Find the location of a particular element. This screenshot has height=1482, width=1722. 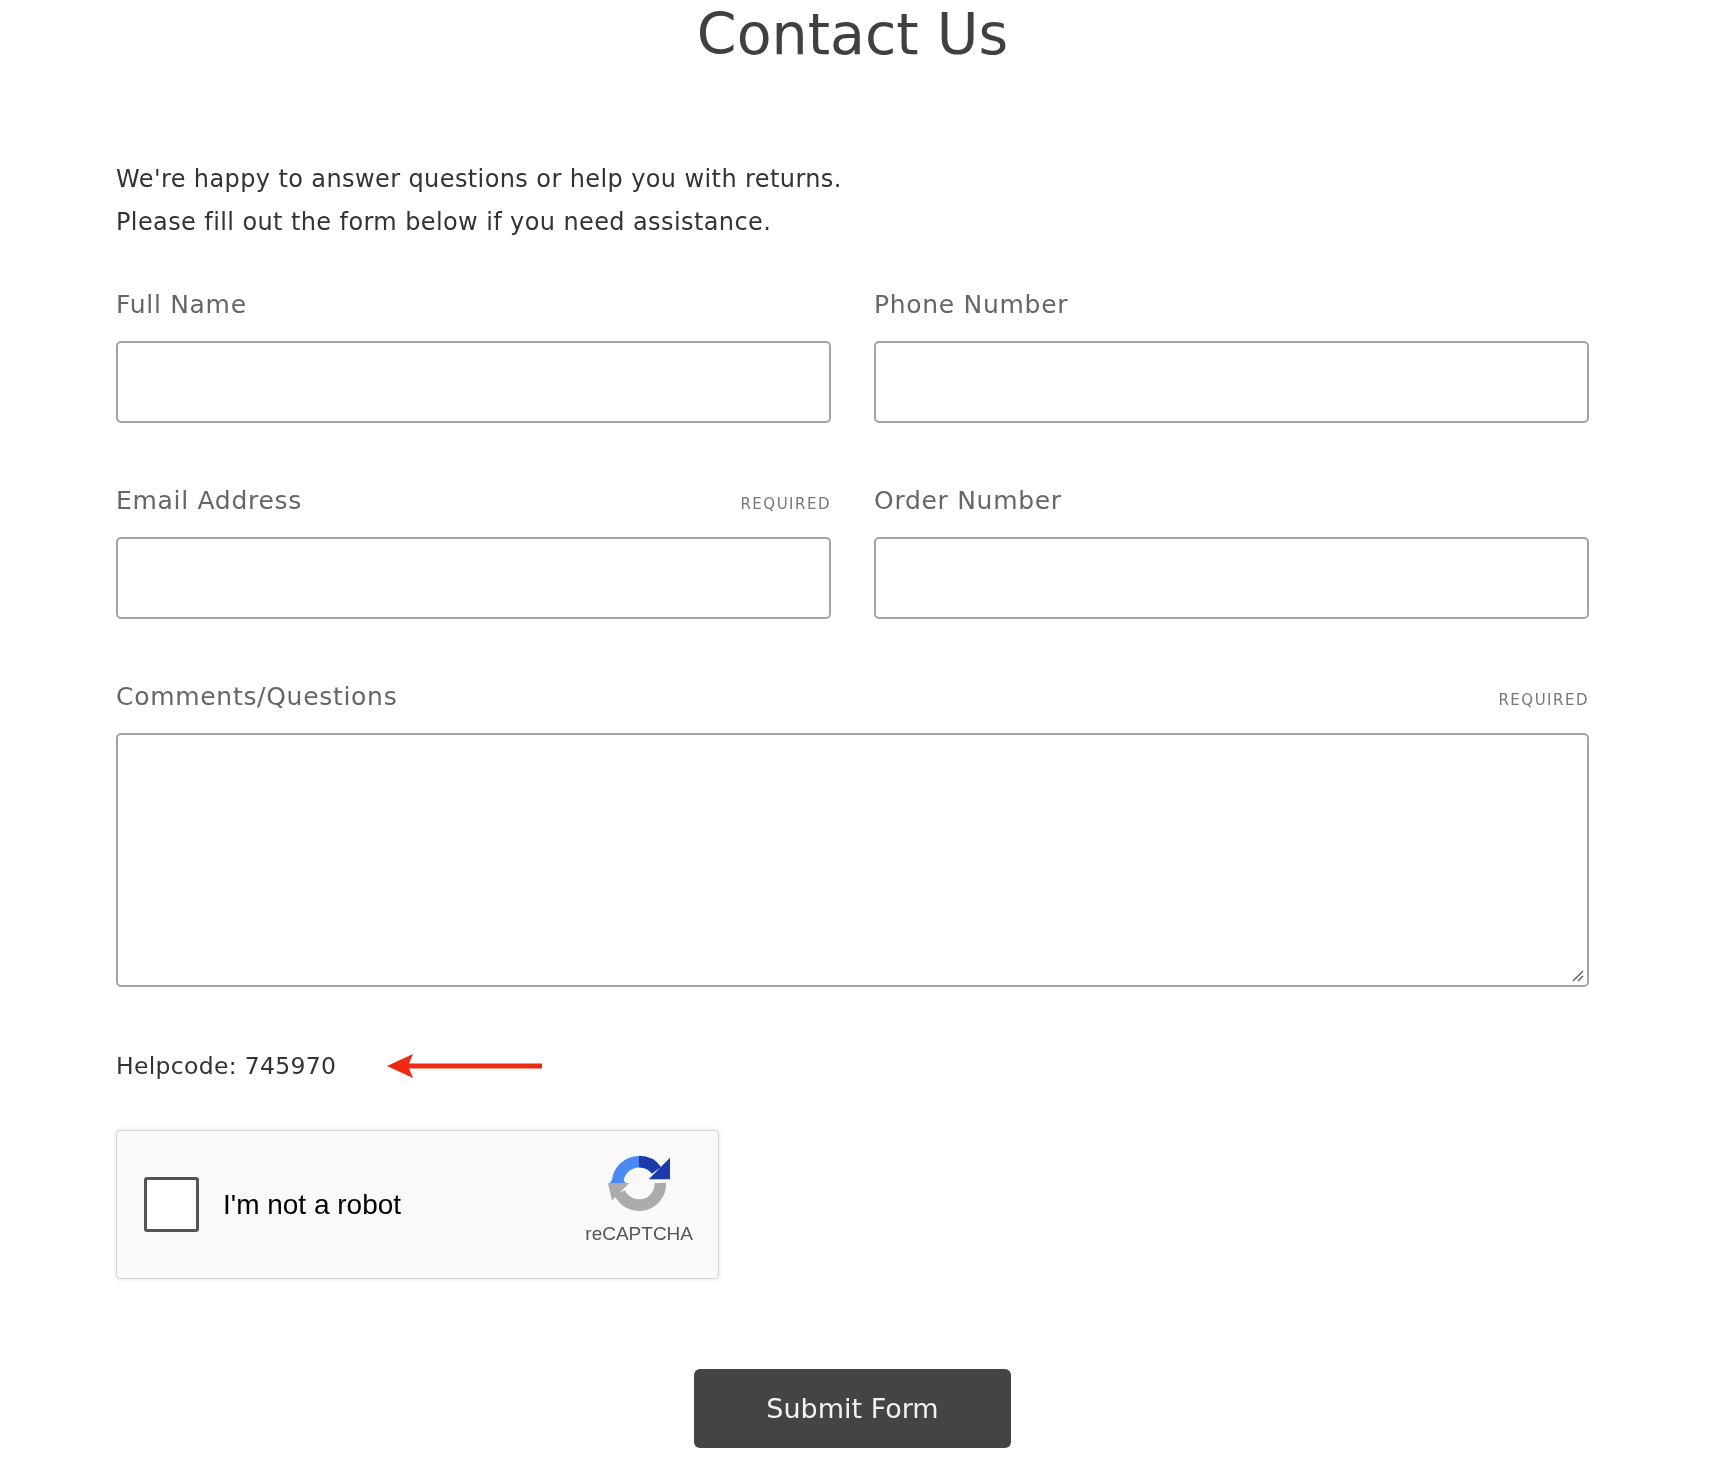

captcha-brand-text: reCAPTCHA is located at coordinates (639, 1234).